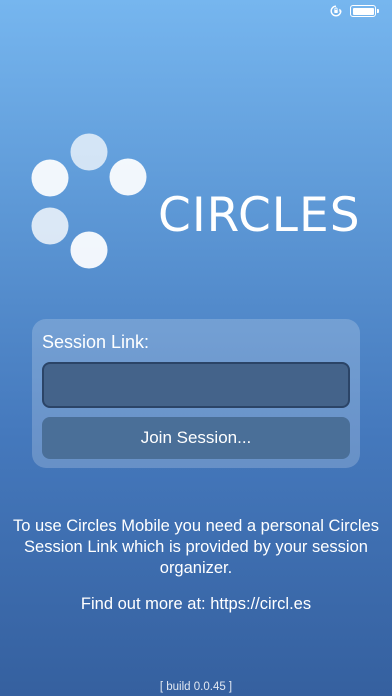  I want to click on session-link-input, so click(196, 385).